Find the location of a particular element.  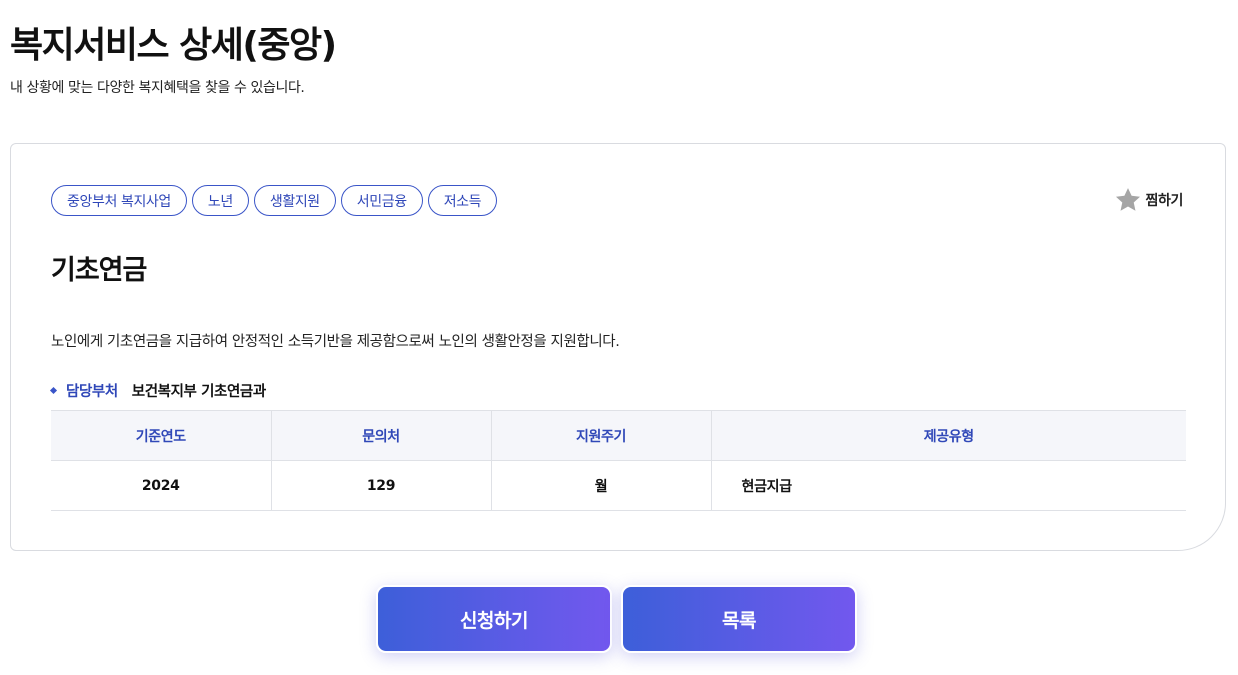

tag-low-income: 저소득 is located at coordinates (462, 200).